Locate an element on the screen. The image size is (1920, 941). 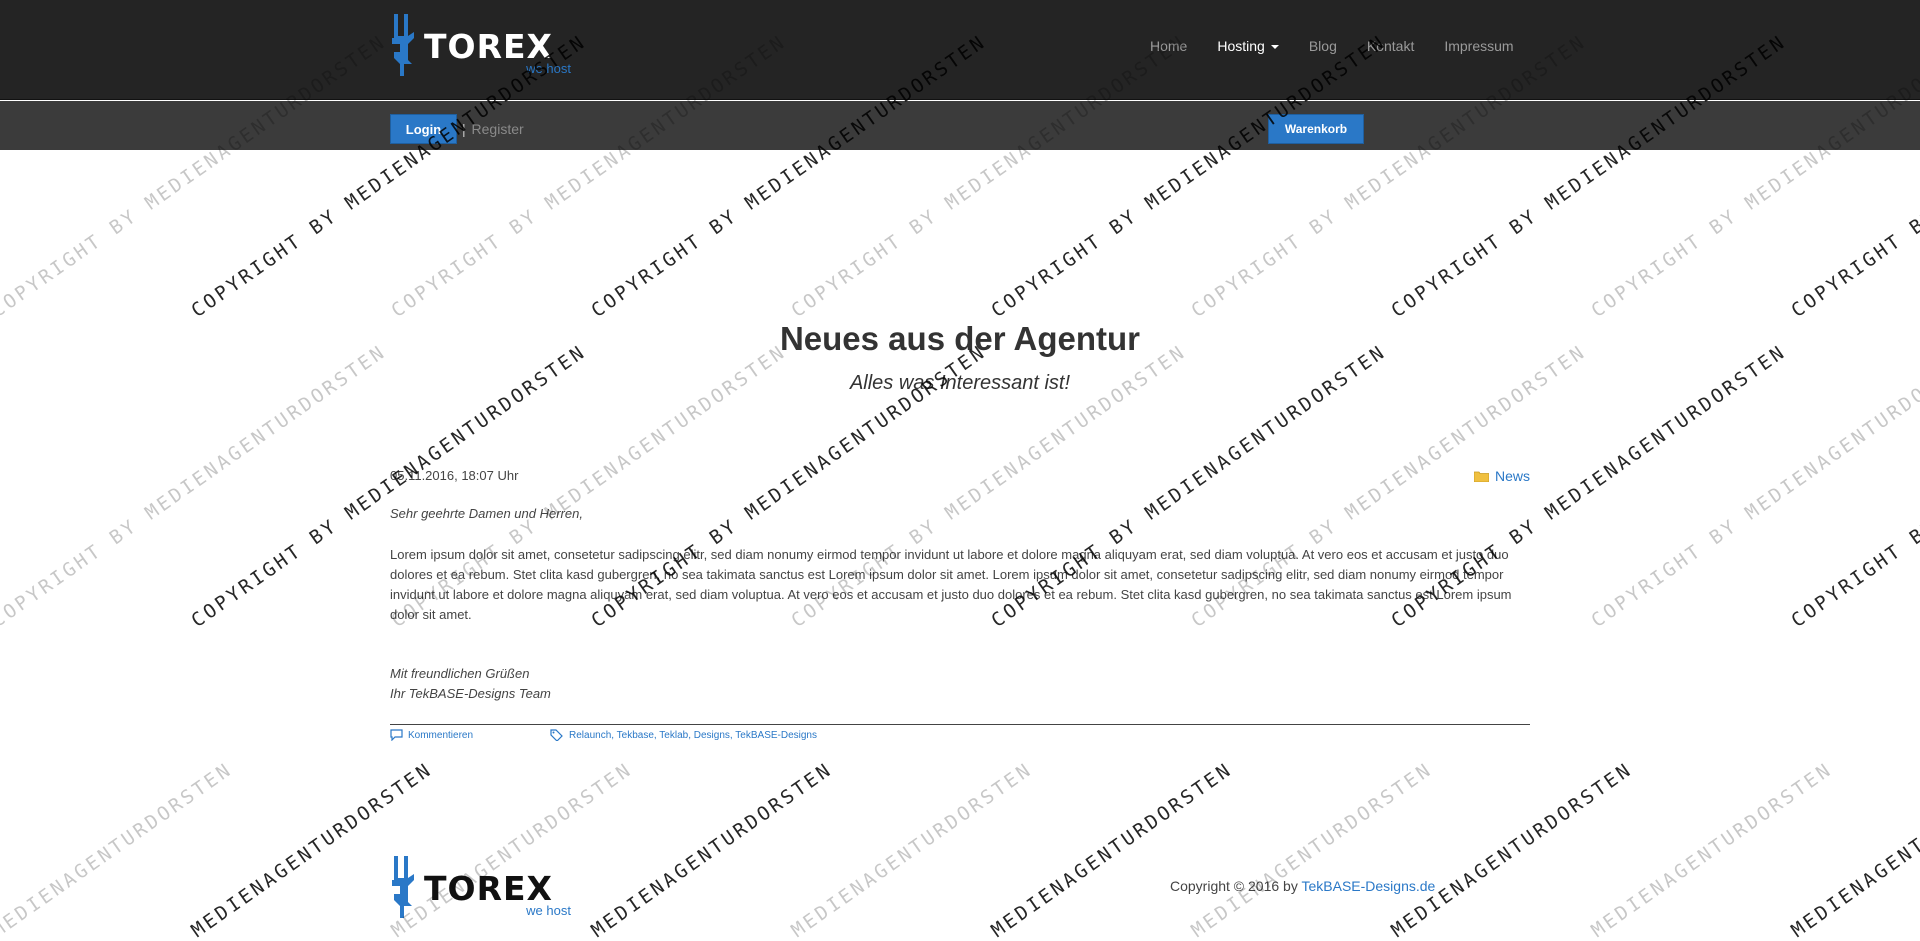
footer-copyright: Copyright © 2016 by TekBASE-Designs.de is located at coordinates (1302, 886).